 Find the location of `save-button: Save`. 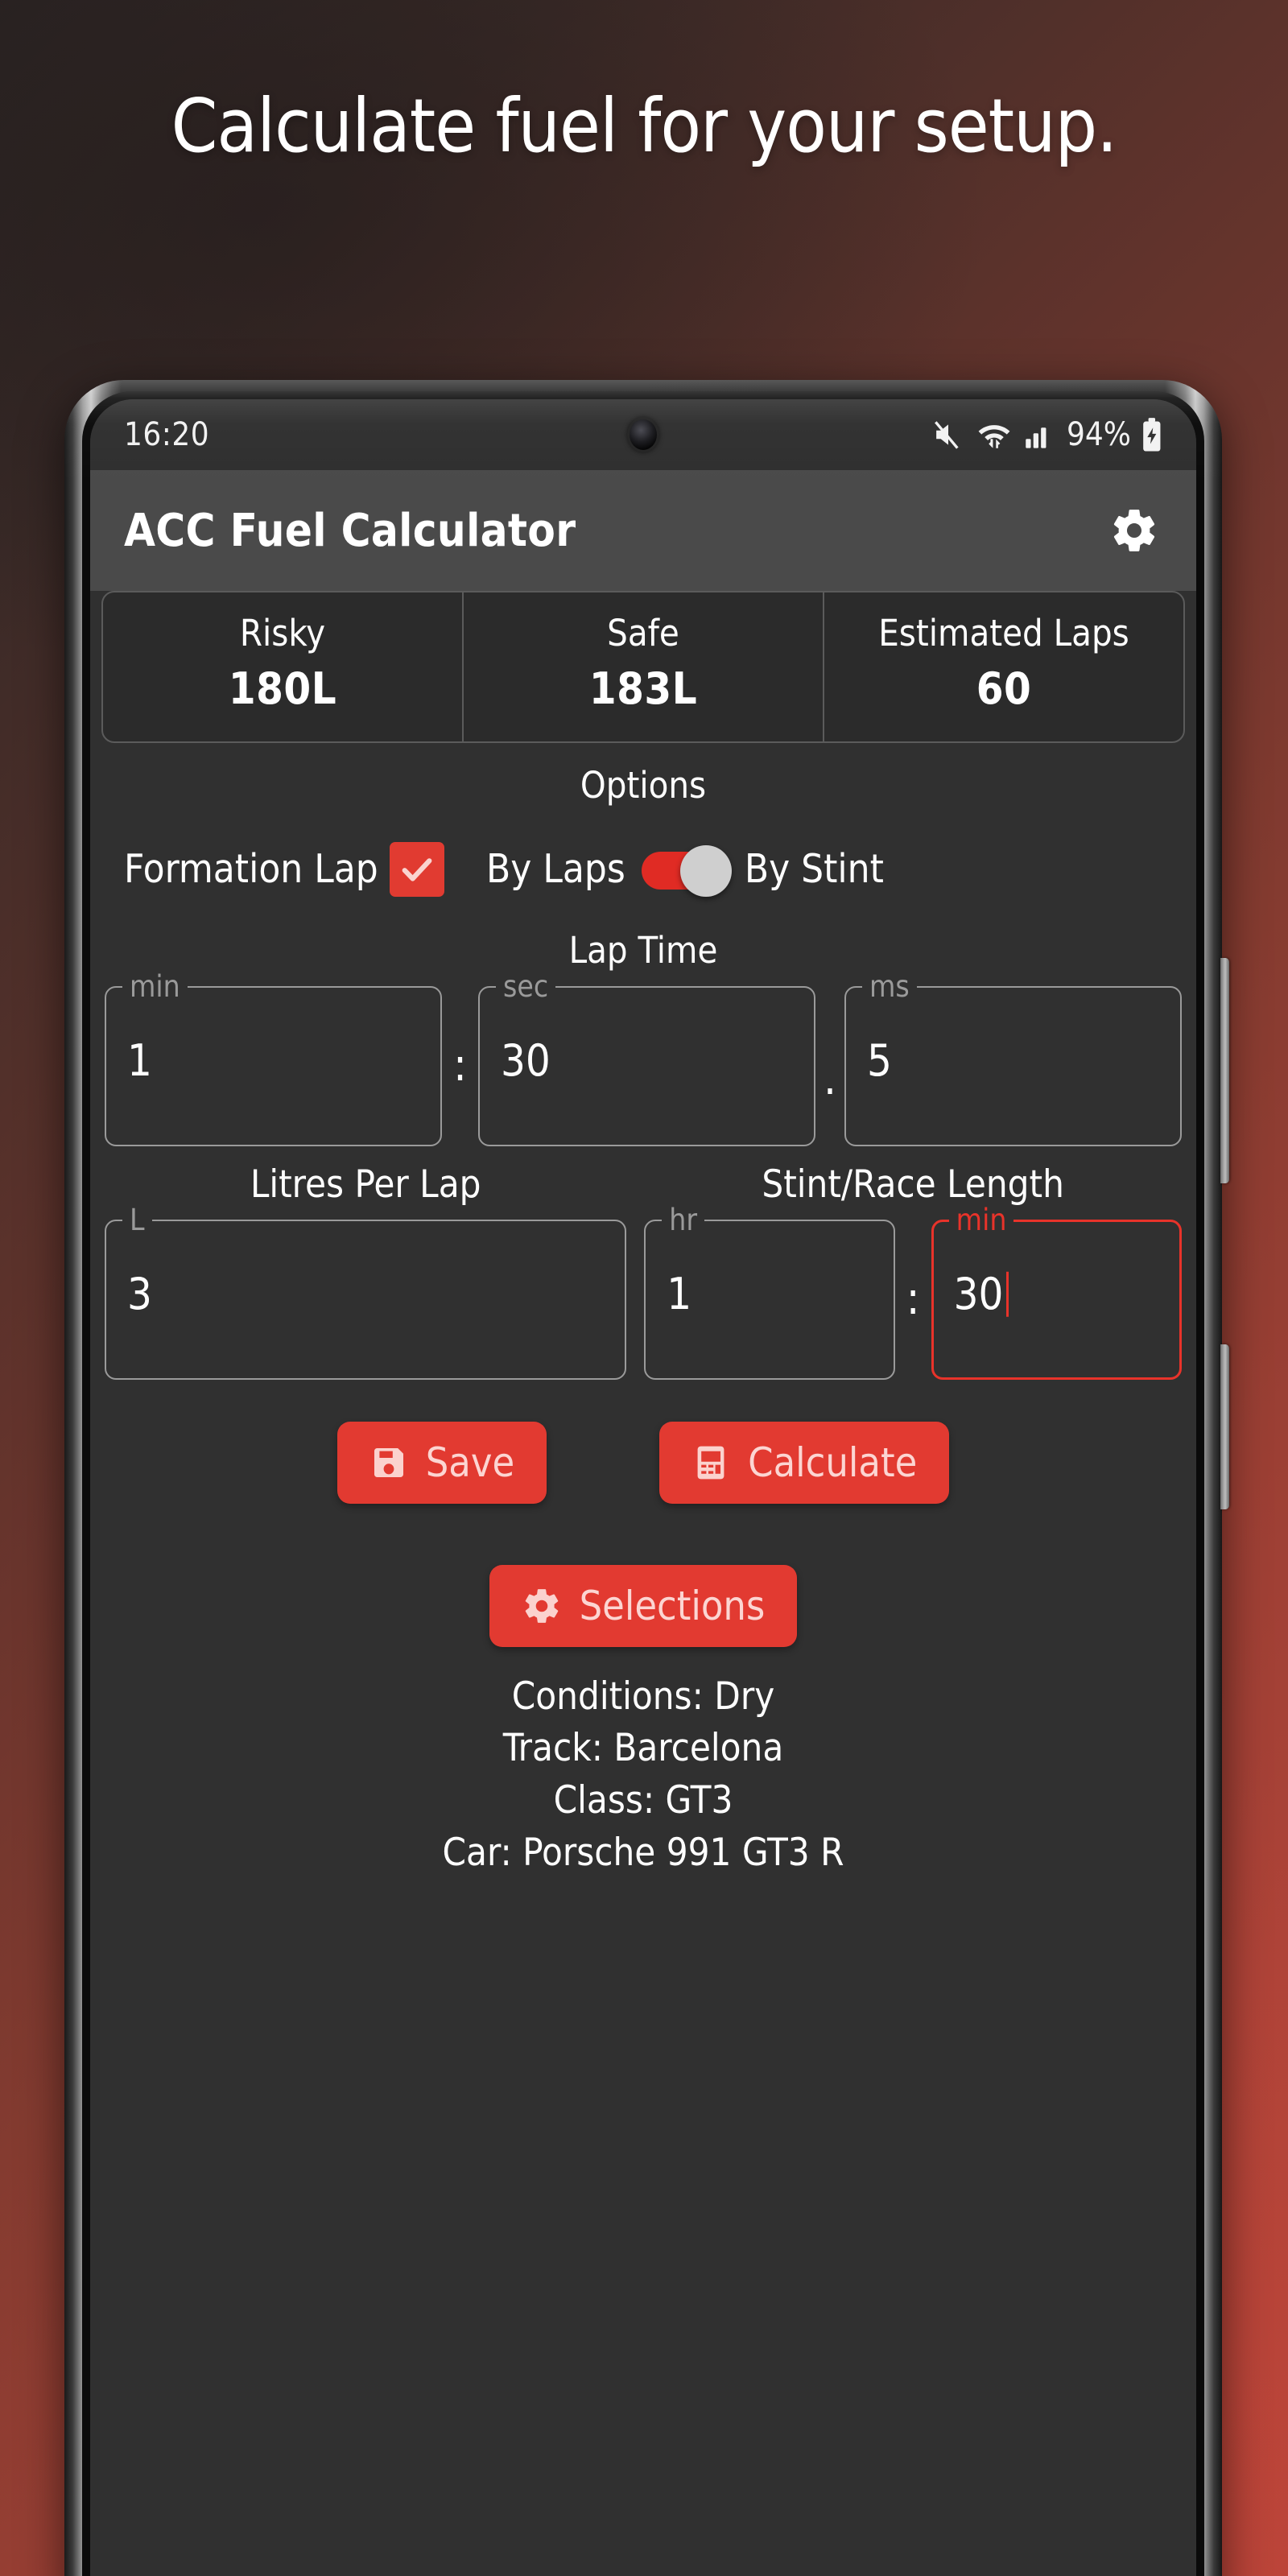

save-button: Save is located at coordinates (442, 1462).